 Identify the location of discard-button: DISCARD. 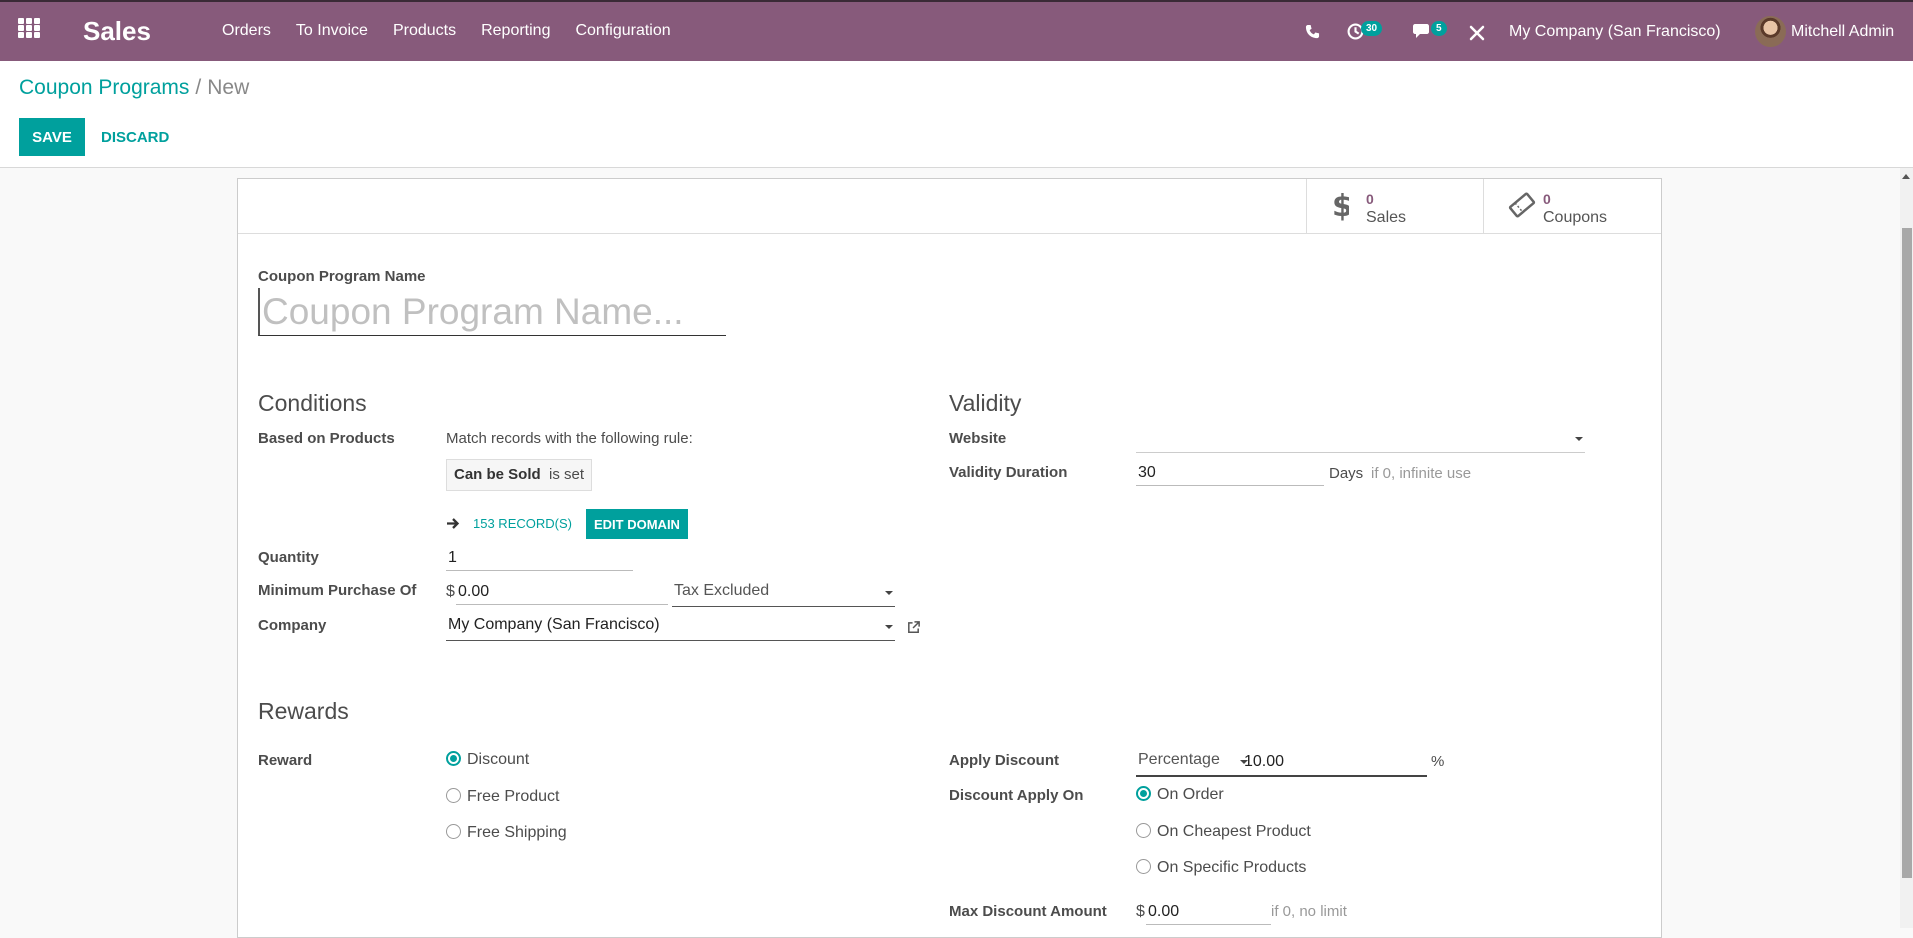
(135, 137).